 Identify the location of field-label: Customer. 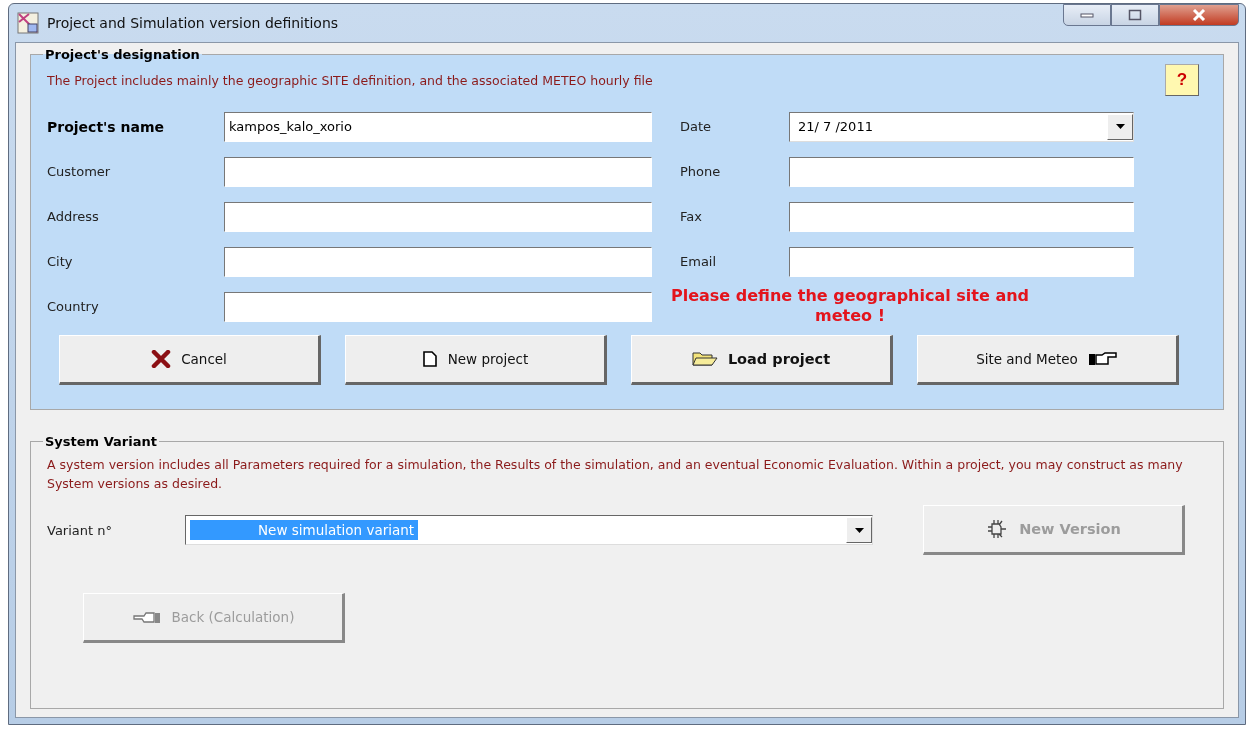
(79, 171).